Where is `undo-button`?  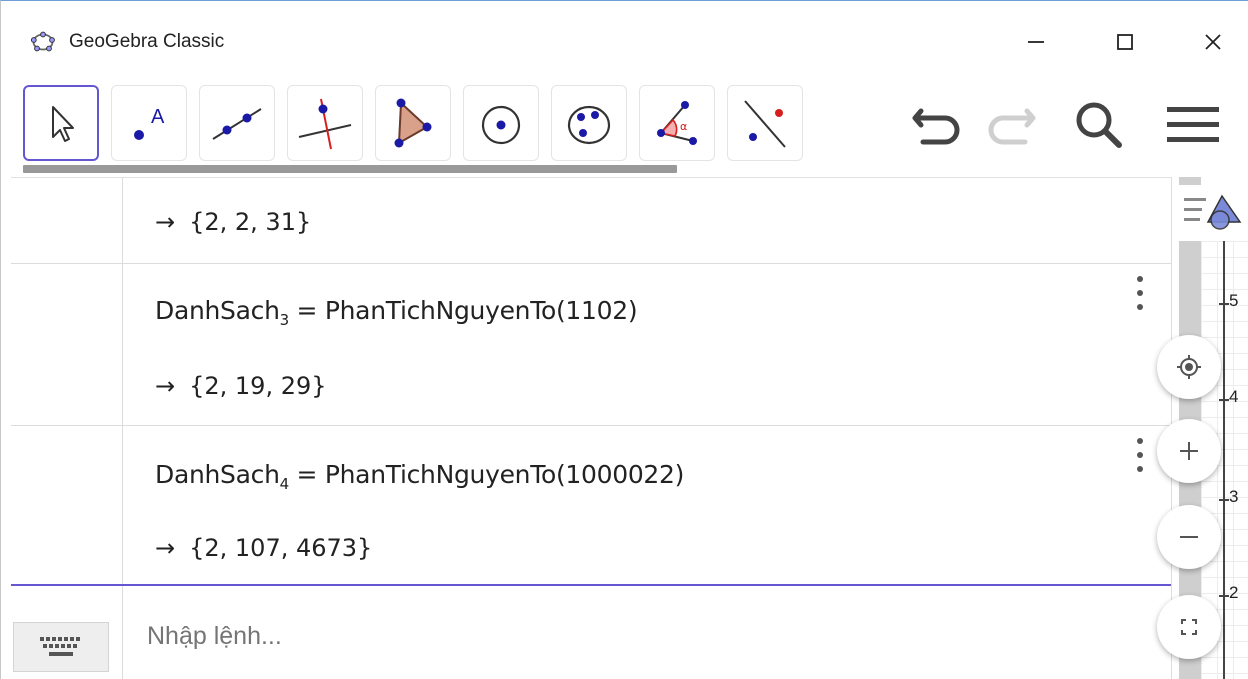
undo-button is located at coordinates (939, 125).